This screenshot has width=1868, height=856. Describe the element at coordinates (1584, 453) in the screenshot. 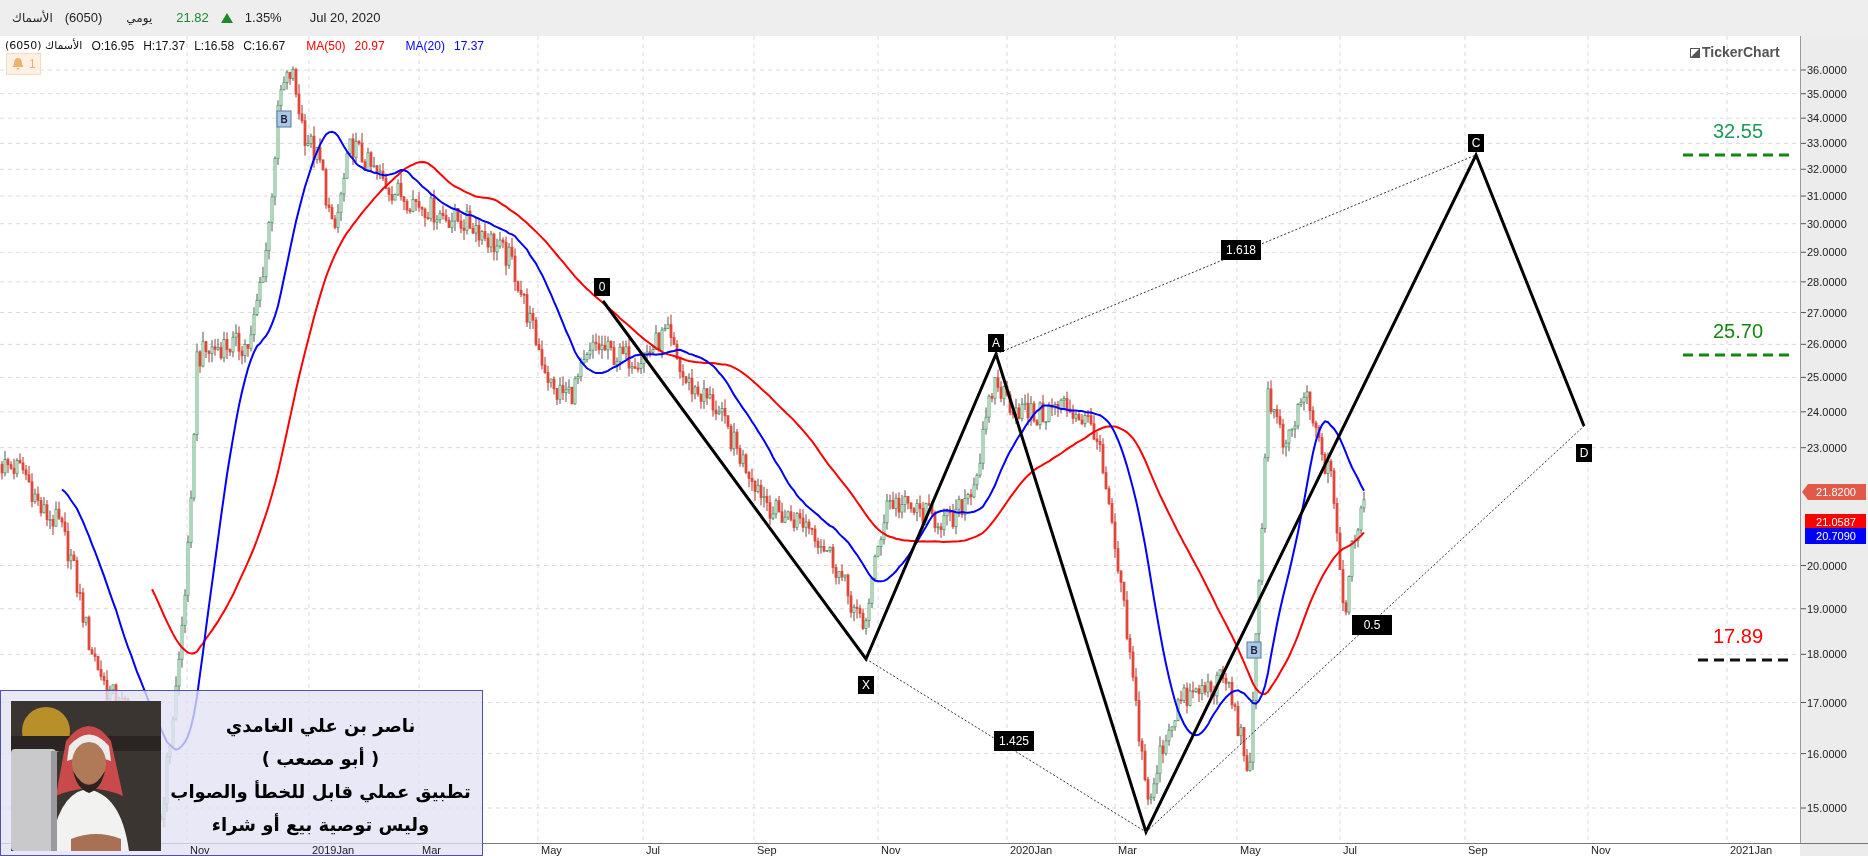

I see `pattern-point-label: D` at that location.